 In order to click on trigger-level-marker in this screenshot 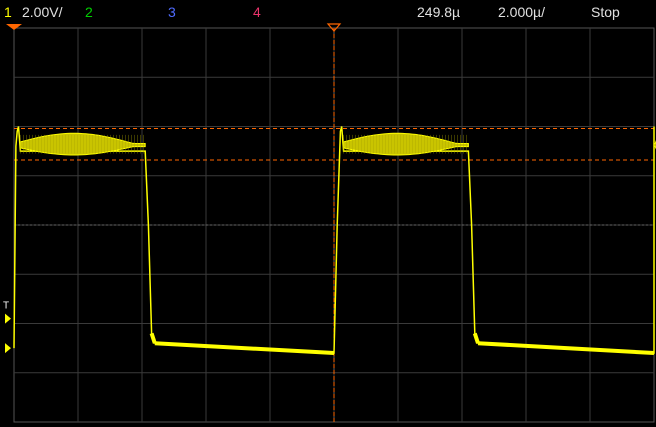, I will do `click(8, 318)`.